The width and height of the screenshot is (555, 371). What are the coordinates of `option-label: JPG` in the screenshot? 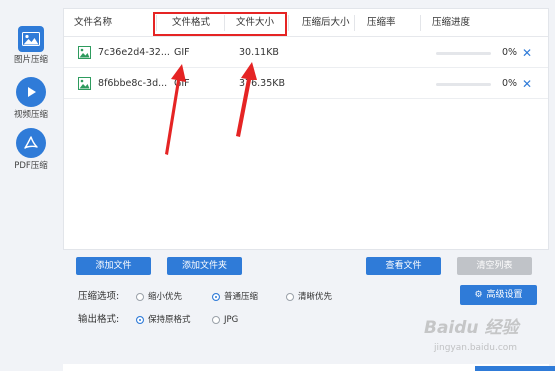 It's located at (231, 320).